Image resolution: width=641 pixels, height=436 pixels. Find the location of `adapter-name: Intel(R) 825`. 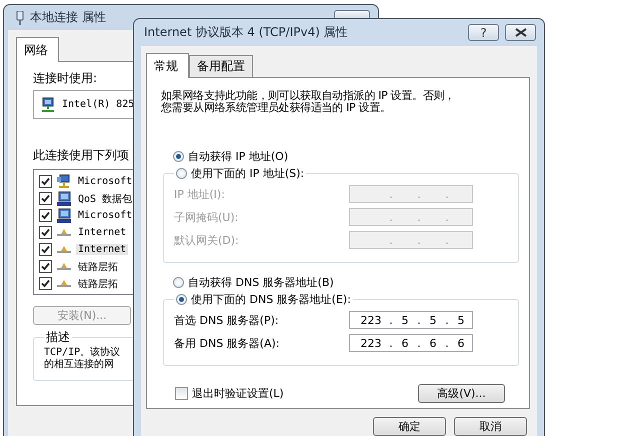

adapter-name: Intel(R) 825 is located at coordinates (98, 104).